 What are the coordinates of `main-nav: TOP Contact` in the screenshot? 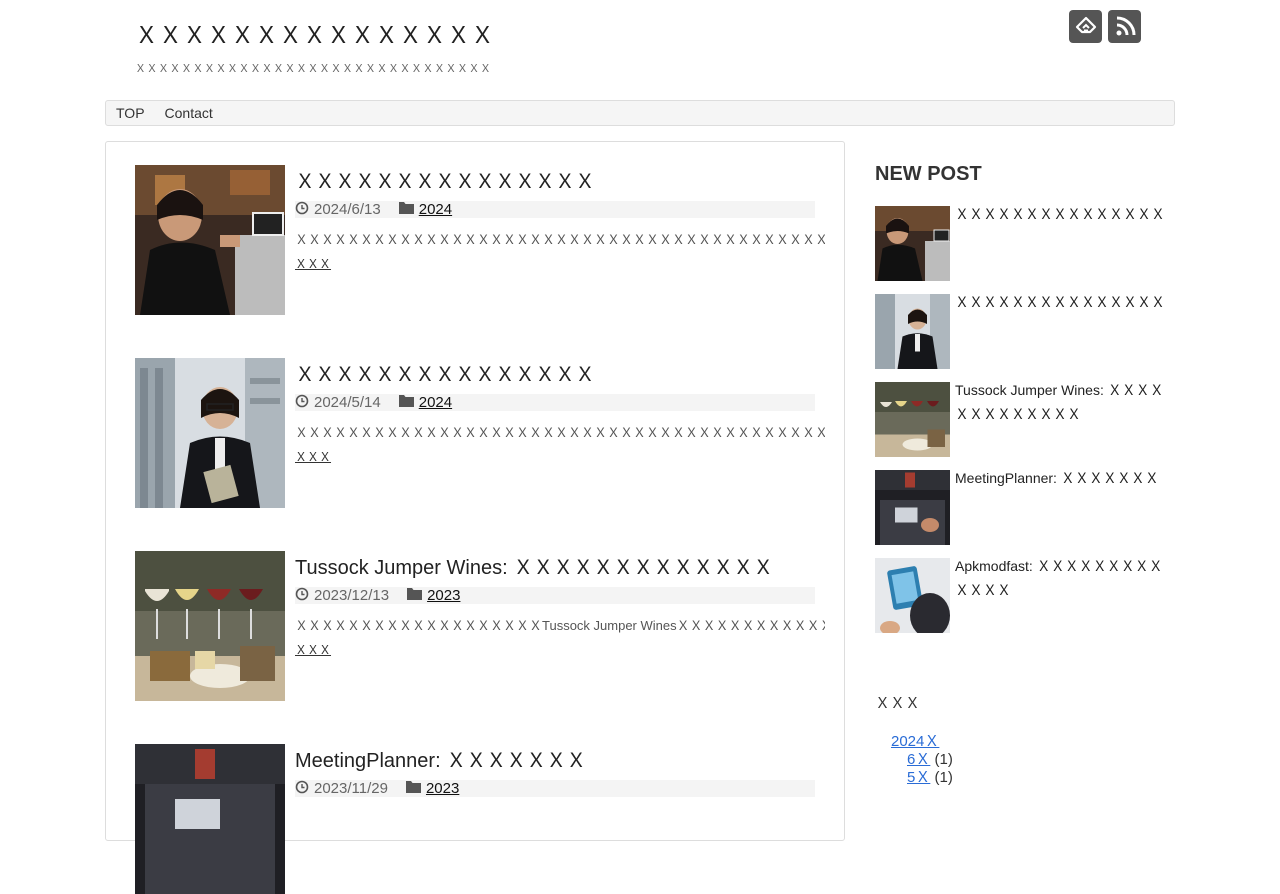 It's located at (640, 113).